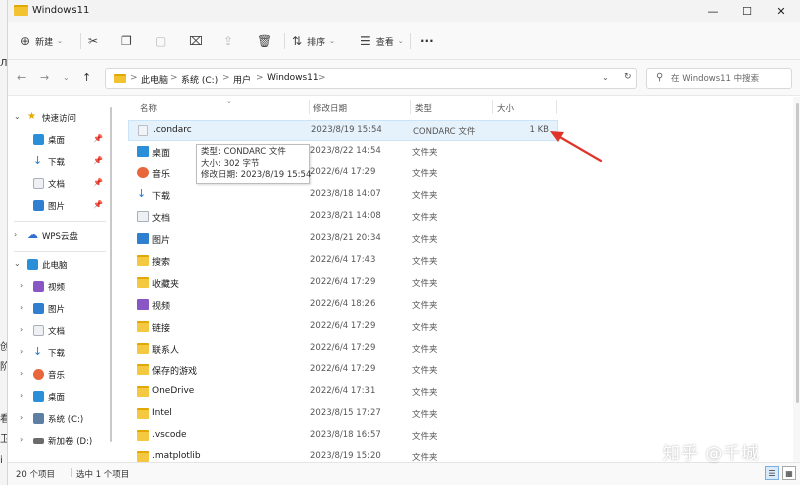 Image resolution: width=800 pixels, height=485 pixels. What do you see at coordinates (605, 77) in the screenshot?
I see `address-history-dropdown: ⌄` at bounding box center [605, 77].